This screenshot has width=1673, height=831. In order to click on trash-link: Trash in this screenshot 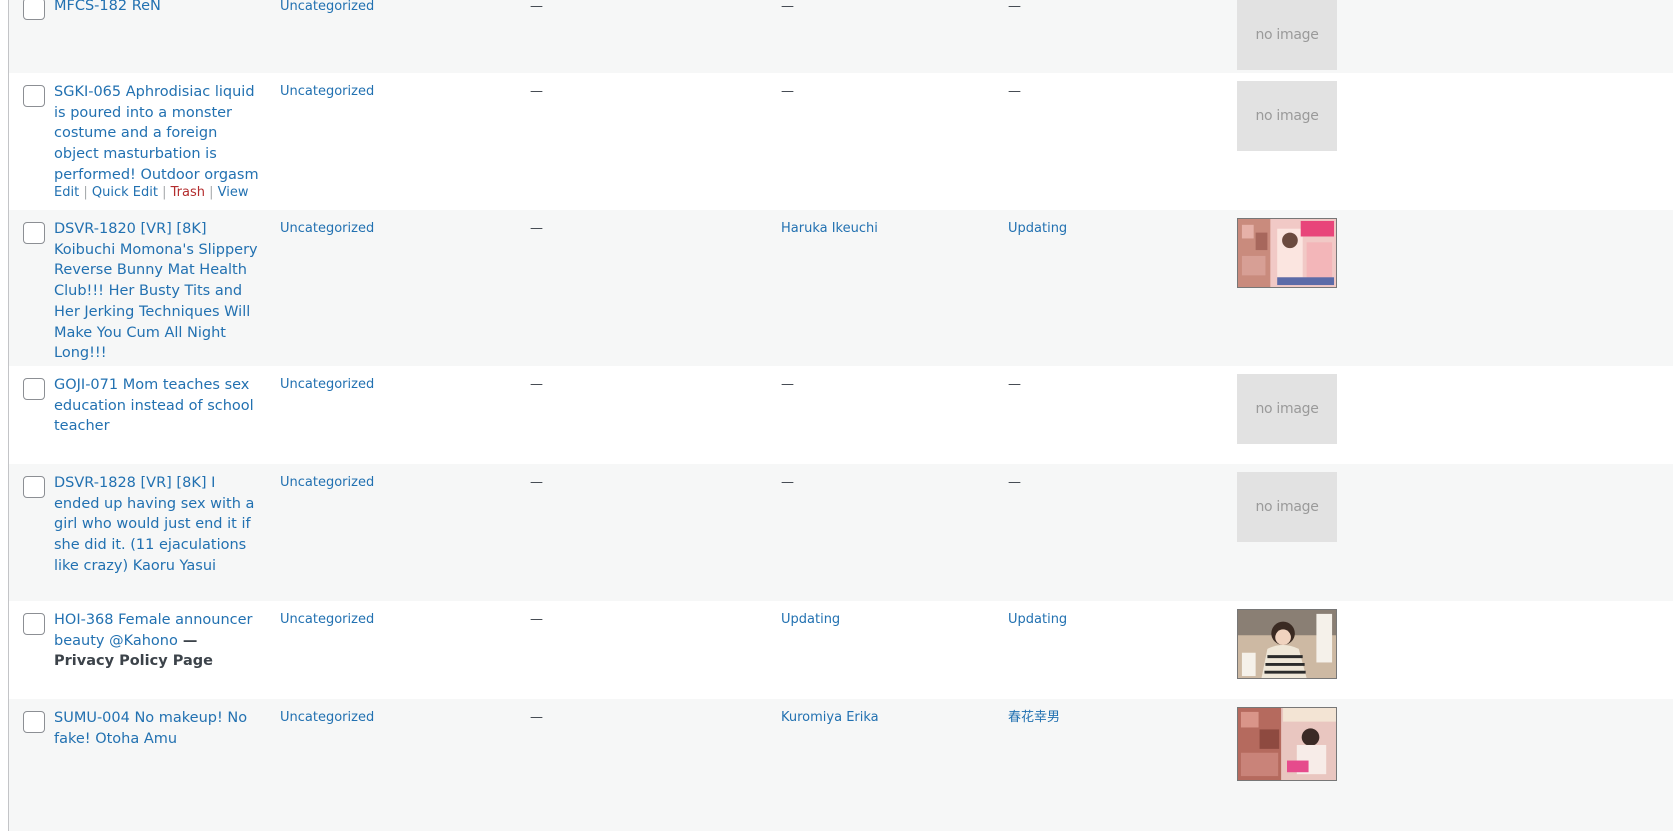, I will do `click(188, 192)`.